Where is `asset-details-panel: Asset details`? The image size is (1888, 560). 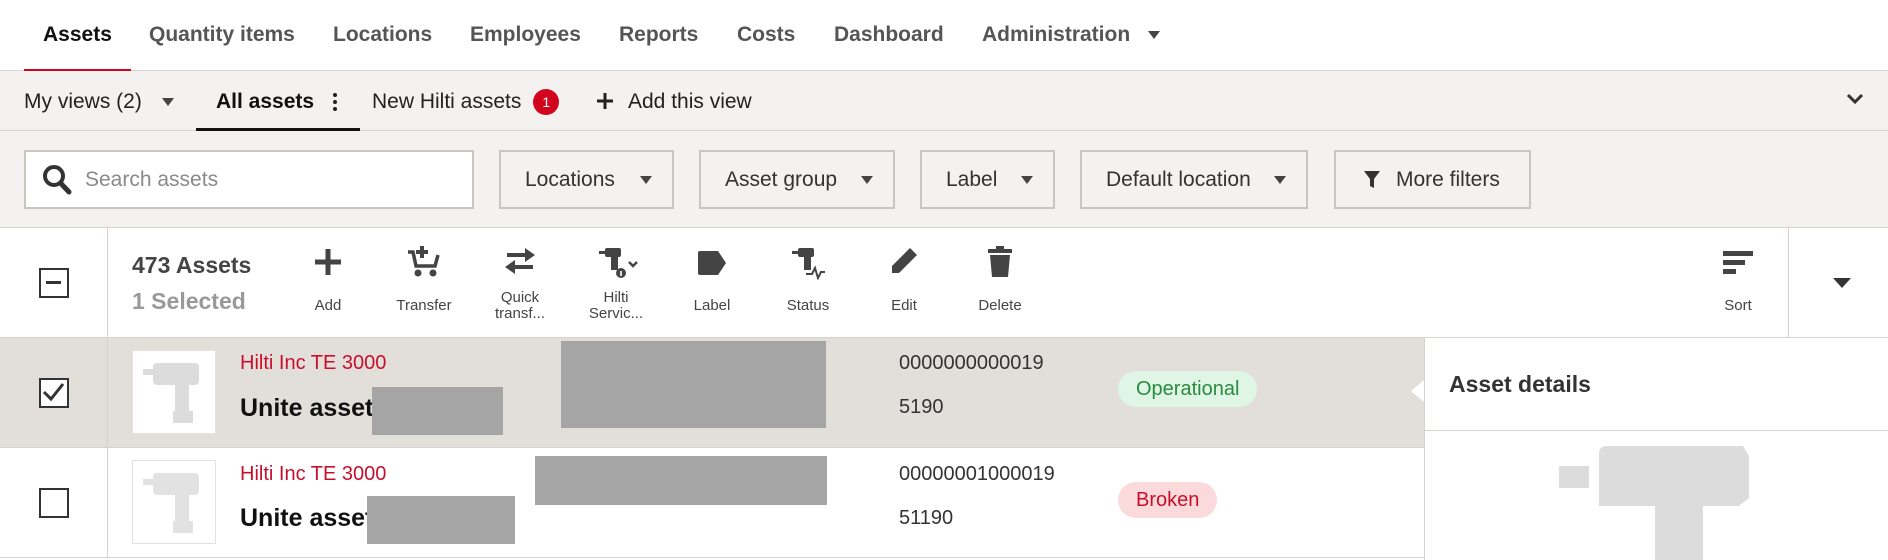
asset-details-panel: Asset details is located at coordinates (1649, 449).